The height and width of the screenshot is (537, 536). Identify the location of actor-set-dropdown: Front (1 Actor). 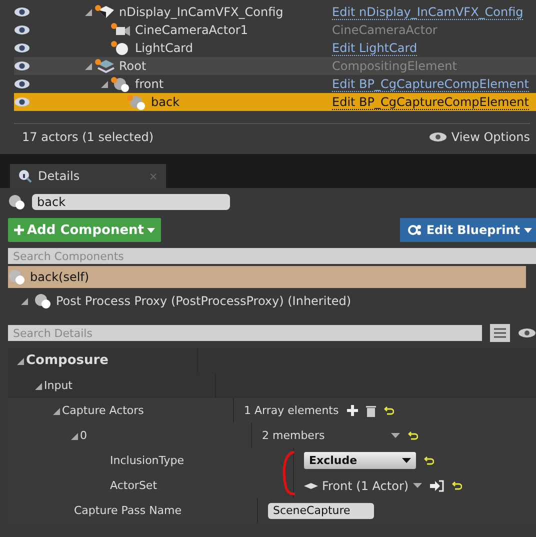
(363, 485).